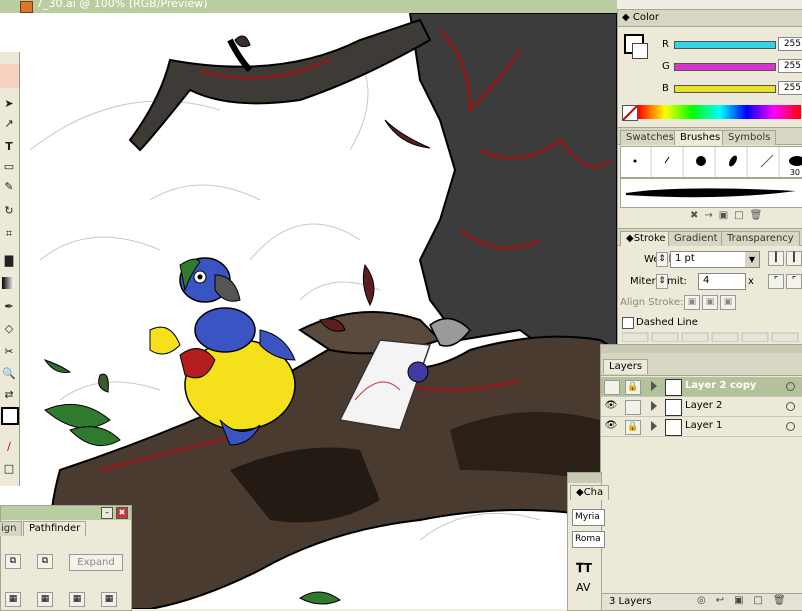  I want to click on color-panel-title: ◆ Color, so click(640, 17).